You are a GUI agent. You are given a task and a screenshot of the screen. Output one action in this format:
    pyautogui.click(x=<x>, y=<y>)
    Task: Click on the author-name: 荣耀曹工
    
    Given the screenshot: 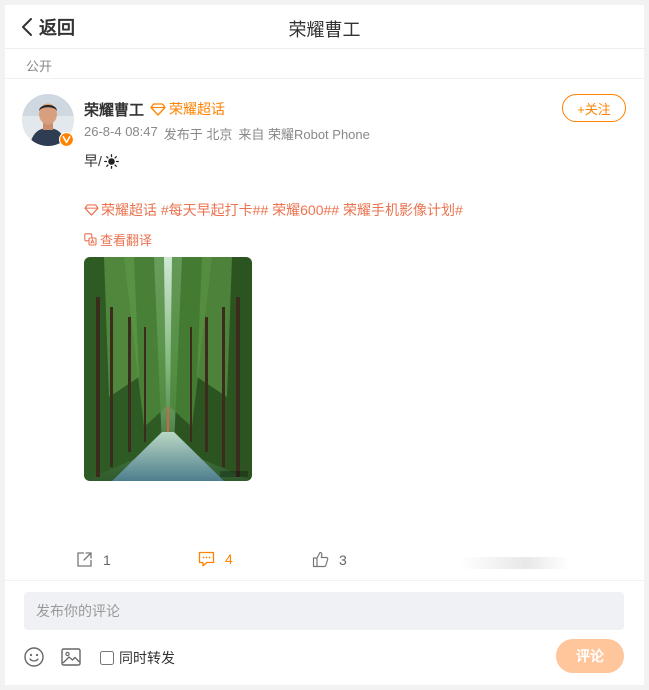 What is the action you would take?
    pyautogui.click(x=114, y=109)
    